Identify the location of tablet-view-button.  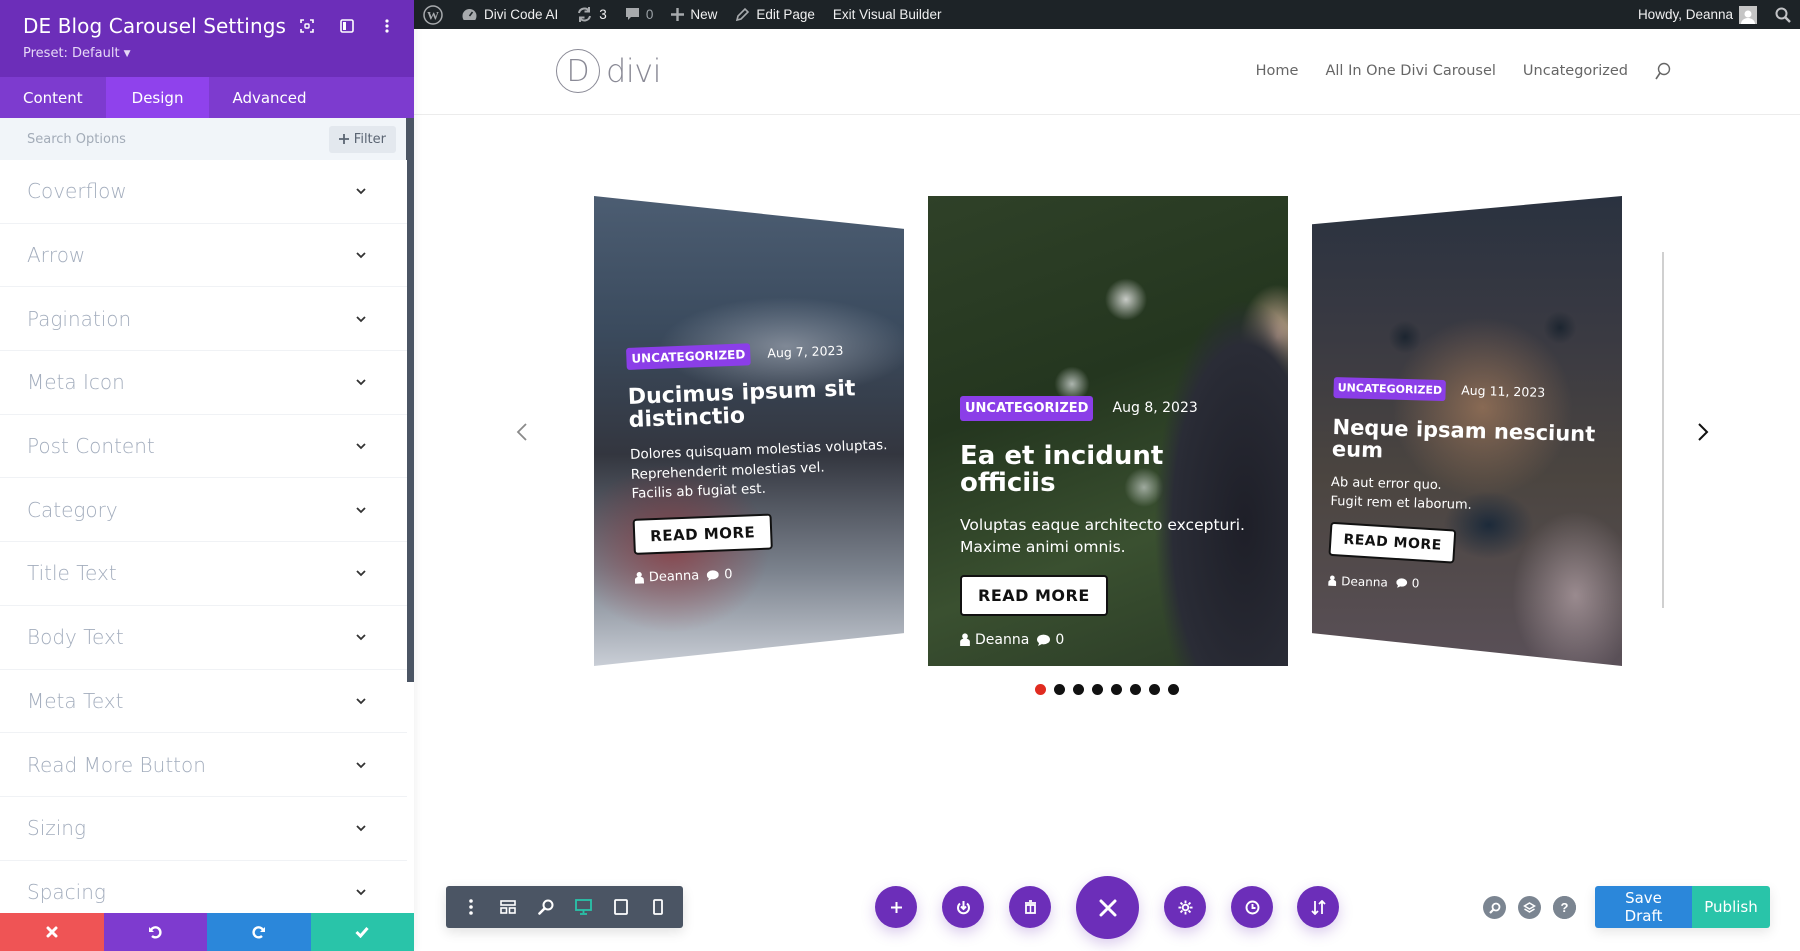
(621, 907).